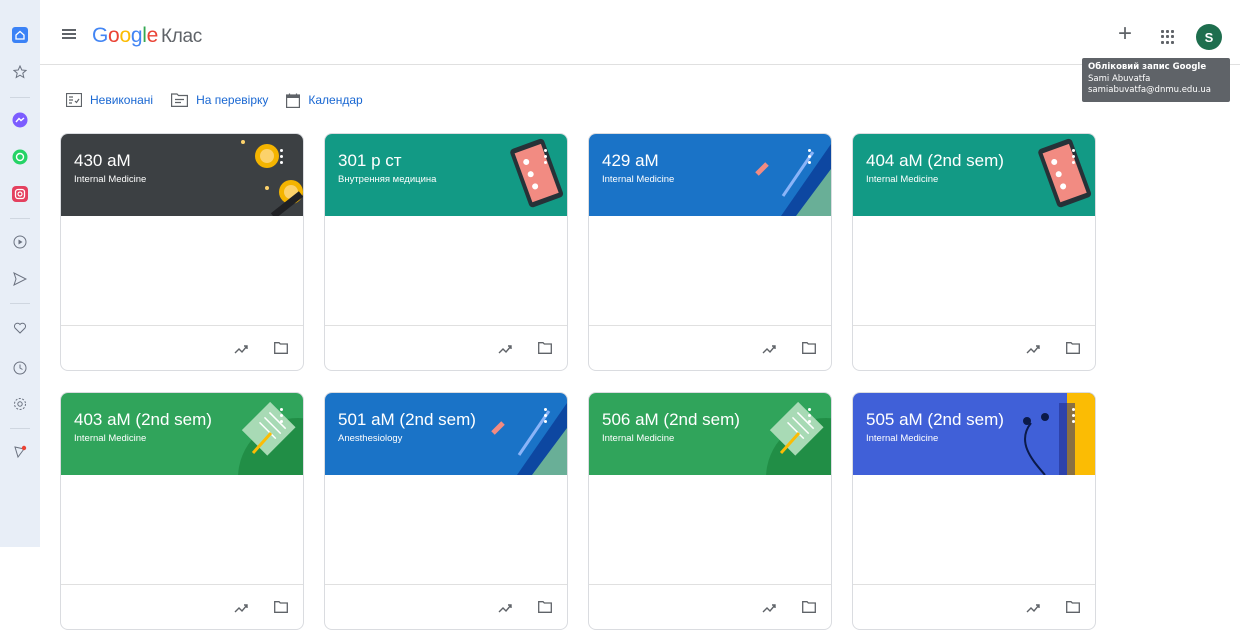 This screenshot has height=630, width=1240. I want to click on class-card: 301 р ст Внутренняя медицина, so click(446, 252).